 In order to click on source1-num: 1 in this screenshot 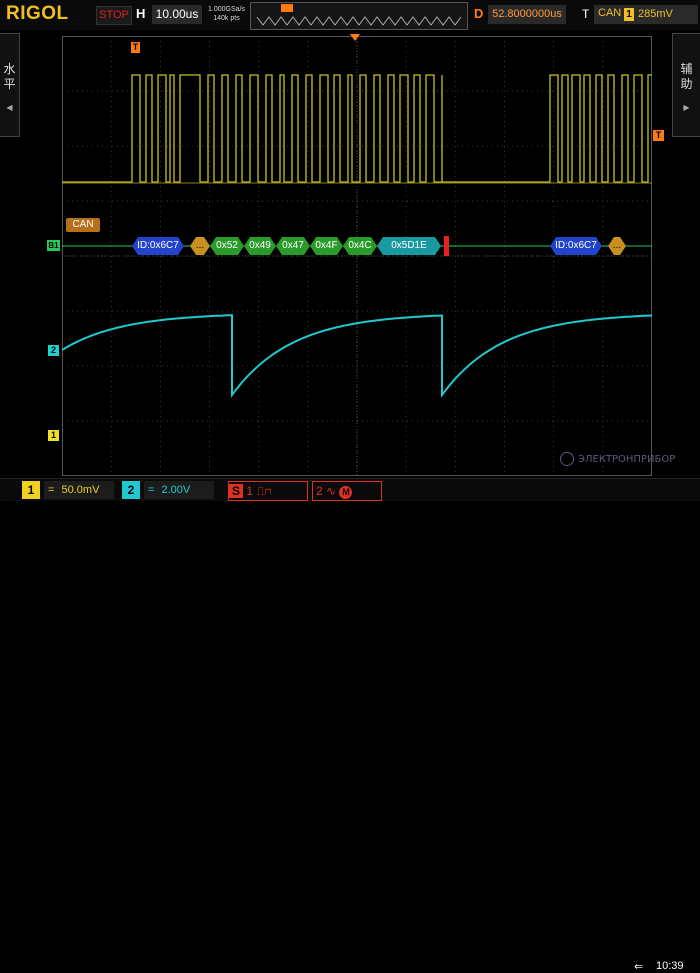, I will do `click(250, 491)`.